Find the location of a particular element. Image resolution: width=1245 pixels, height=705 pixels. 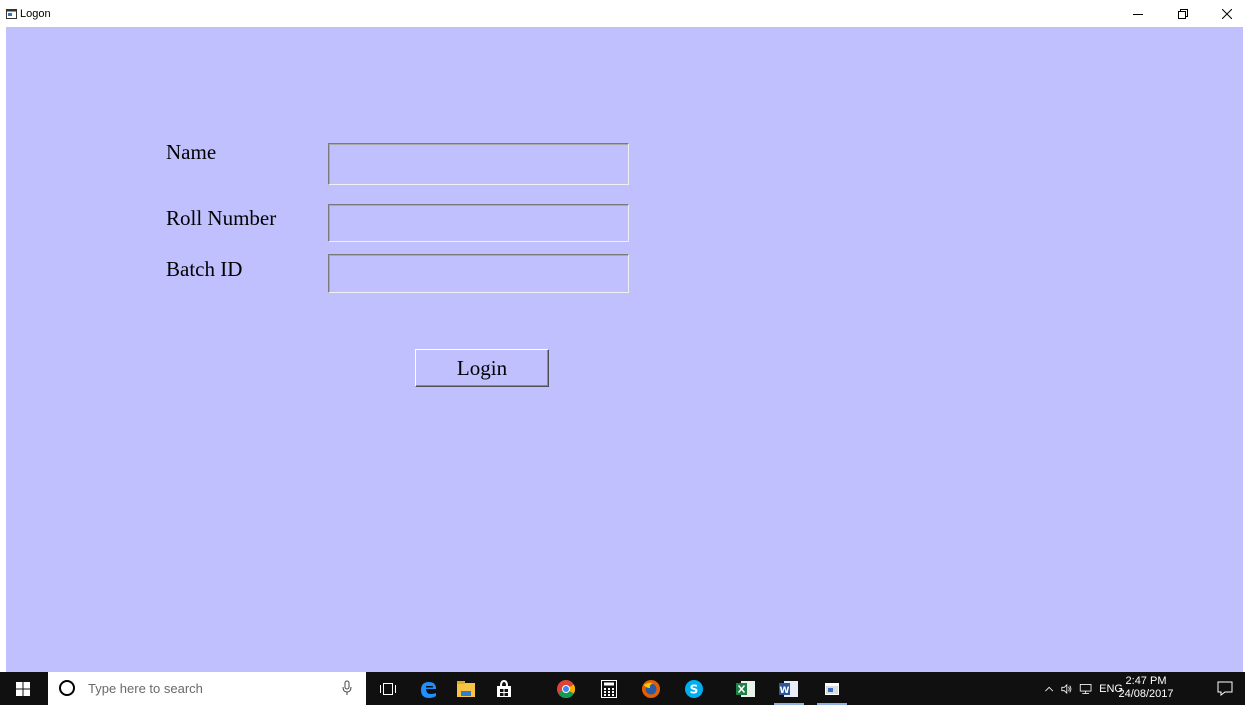

search-placeholder: Type here to search is located at coordinates (145, 688).